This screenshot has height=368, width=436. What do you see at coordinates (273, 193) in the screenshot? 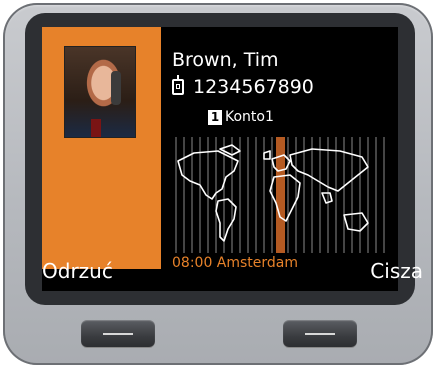
I see `continents` at bounding box center [273, 193].